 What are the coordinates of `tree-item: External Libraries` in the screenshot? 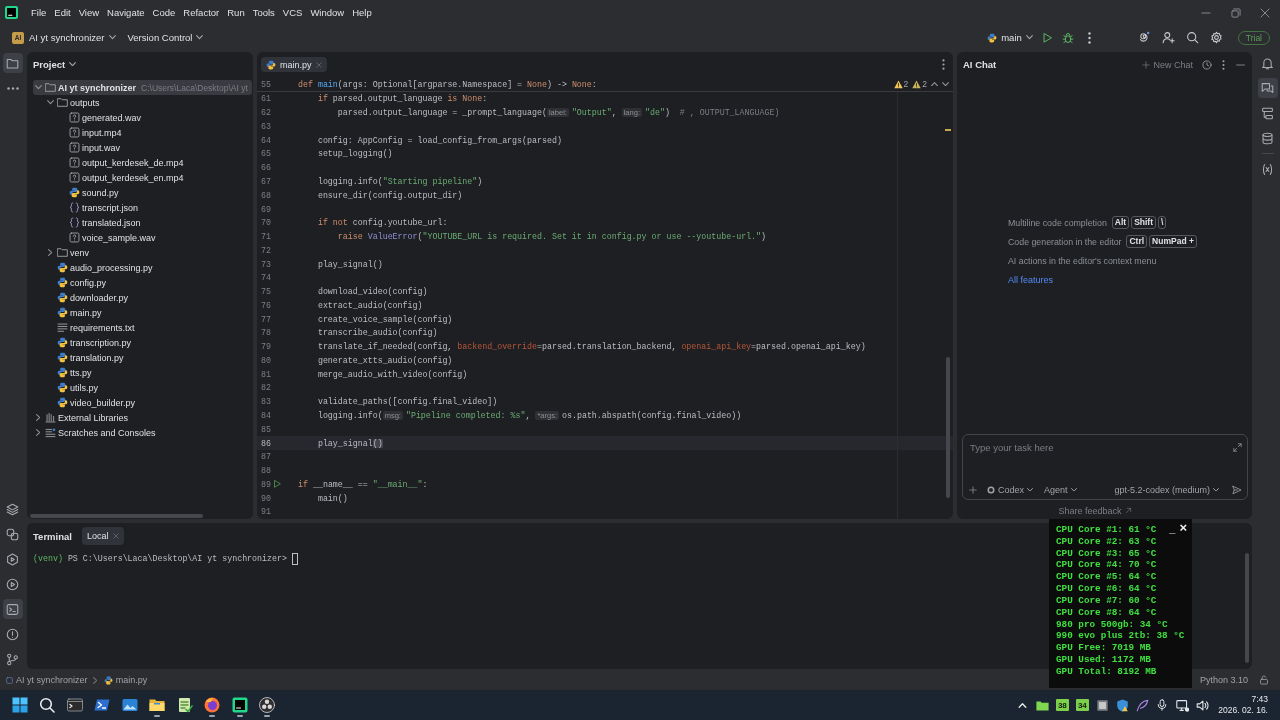 It's located at (142, 417).